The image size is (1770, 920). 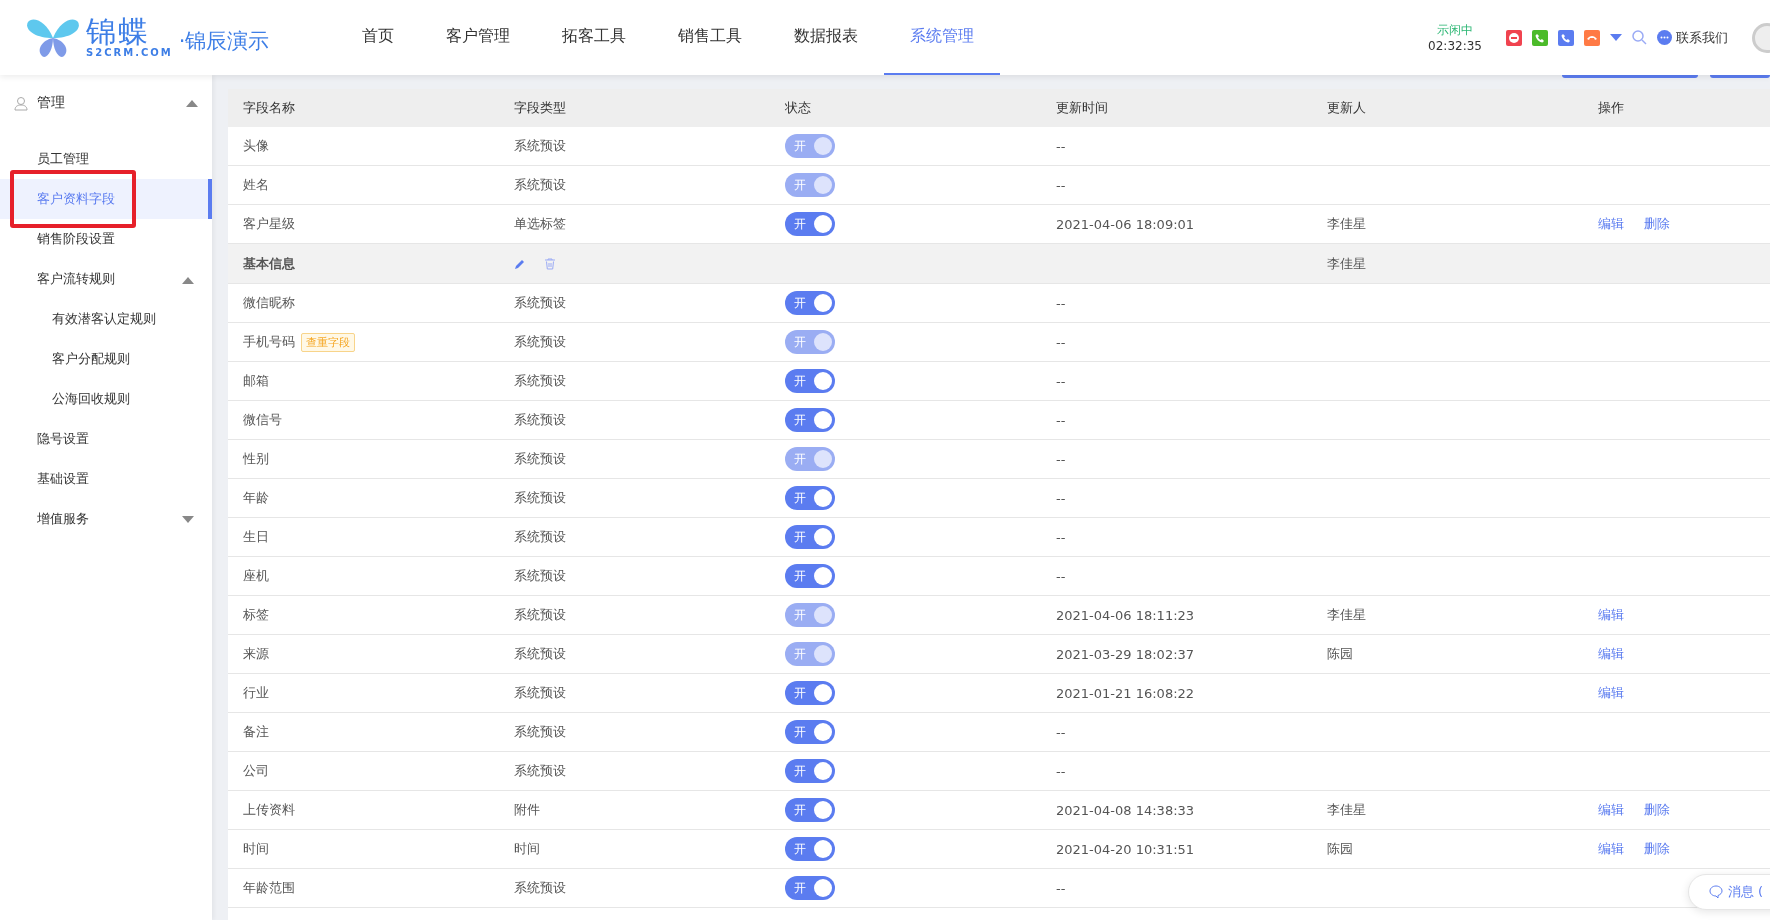 I want to click on field-type: 单选标签, so click(x=540, y=224).